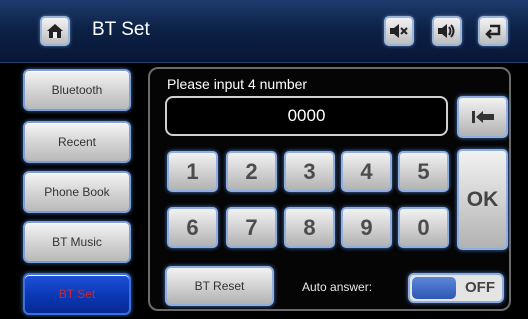 This screenshot has height=319, width=528. I want to click on sidebar-item-recent: Recent, so click(77, 142).